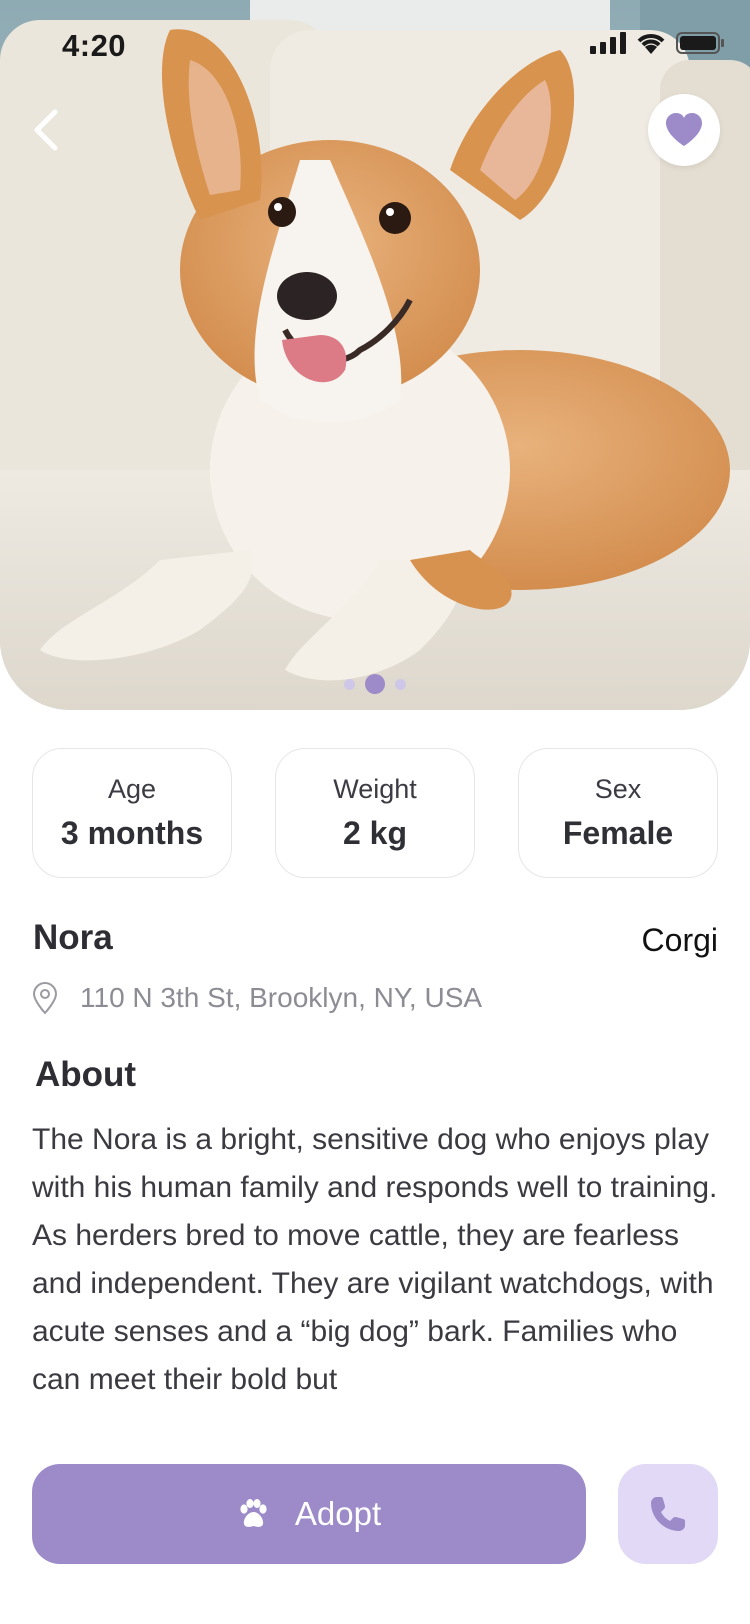 The image size is (750, 1624). Describe the element at coordinates (651, 44) in the screenshot. I see `wifi-icon` at that location.